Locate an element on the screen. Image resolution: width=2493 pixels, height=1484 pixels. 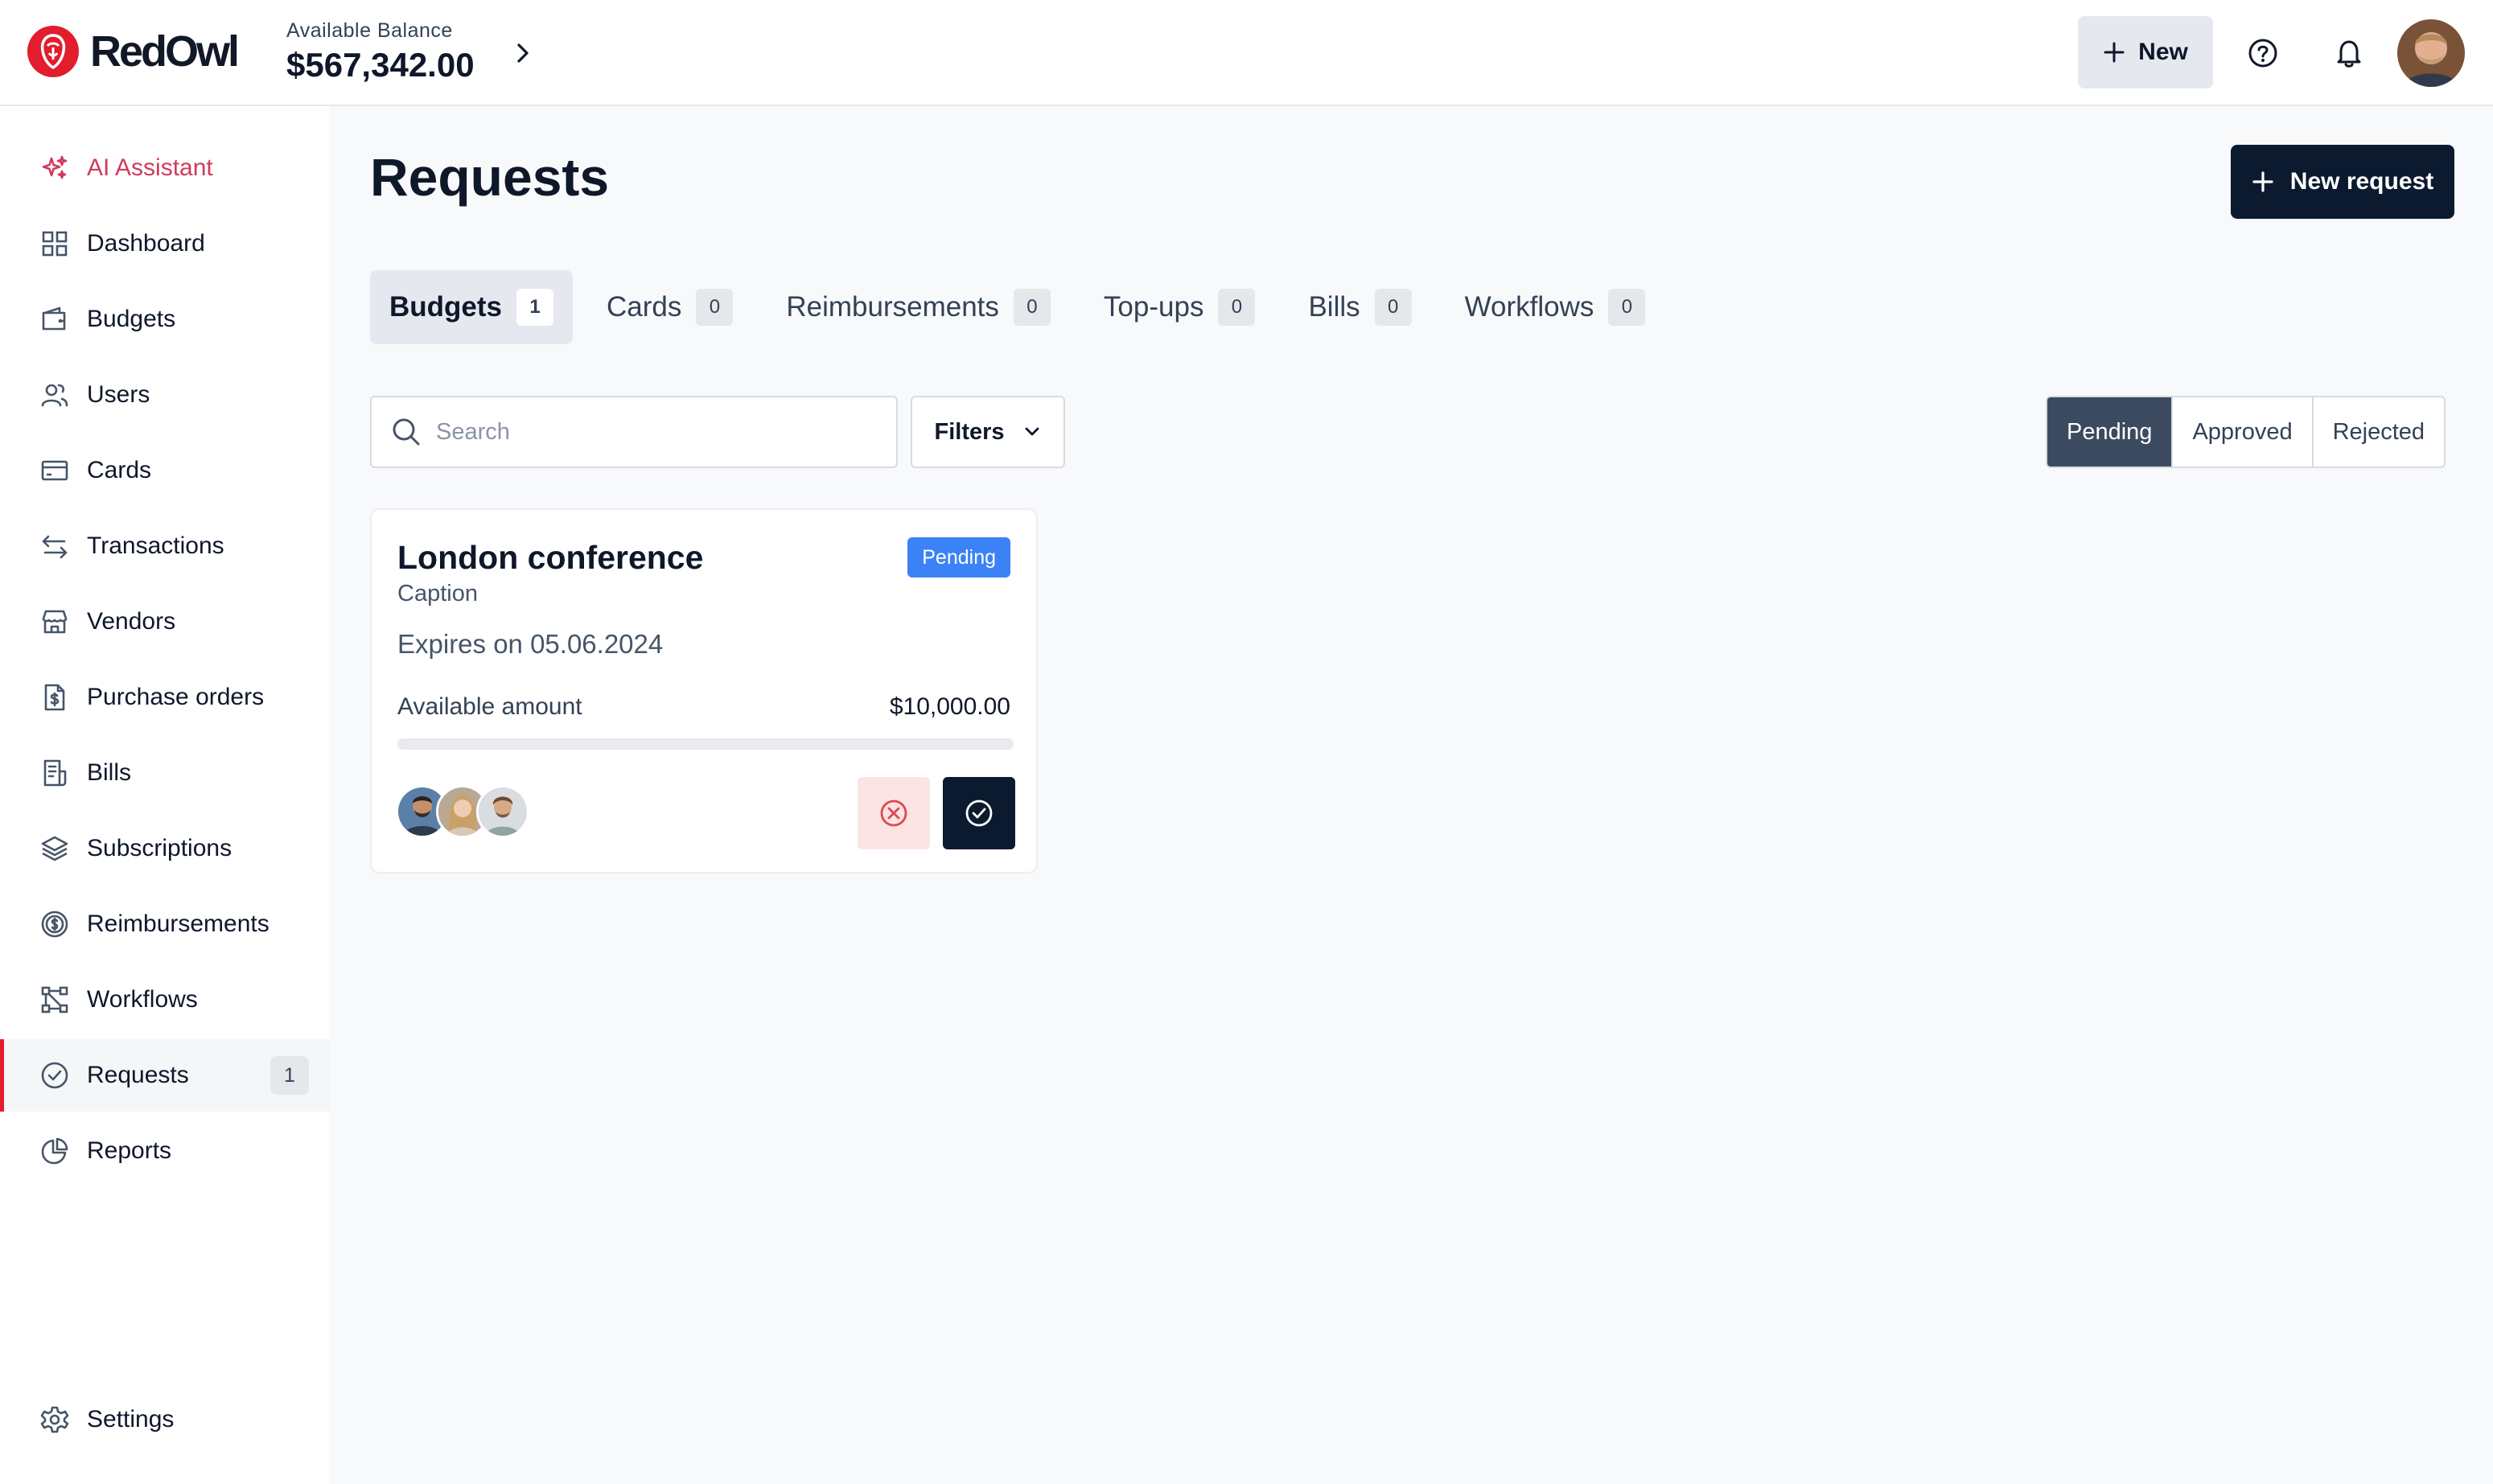
pie-chart-icon is located at coordinates (54, 1151).